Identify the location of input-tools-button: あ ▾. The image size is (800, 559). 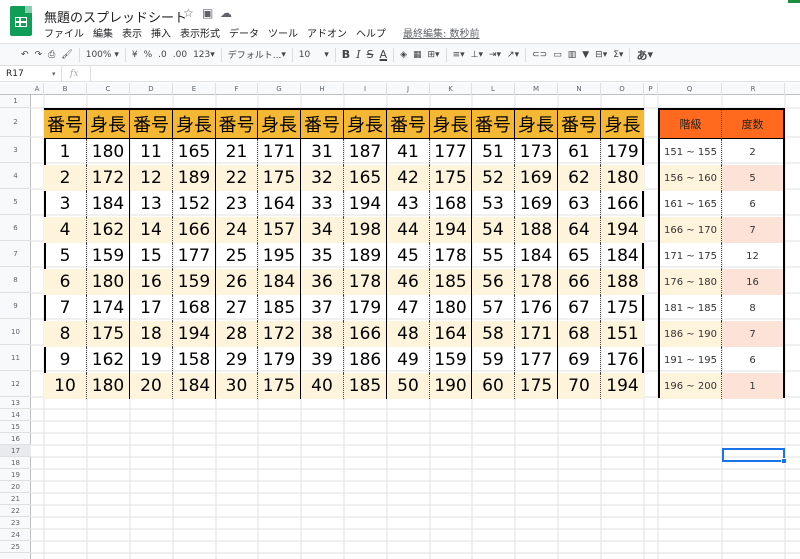
(644, 55).